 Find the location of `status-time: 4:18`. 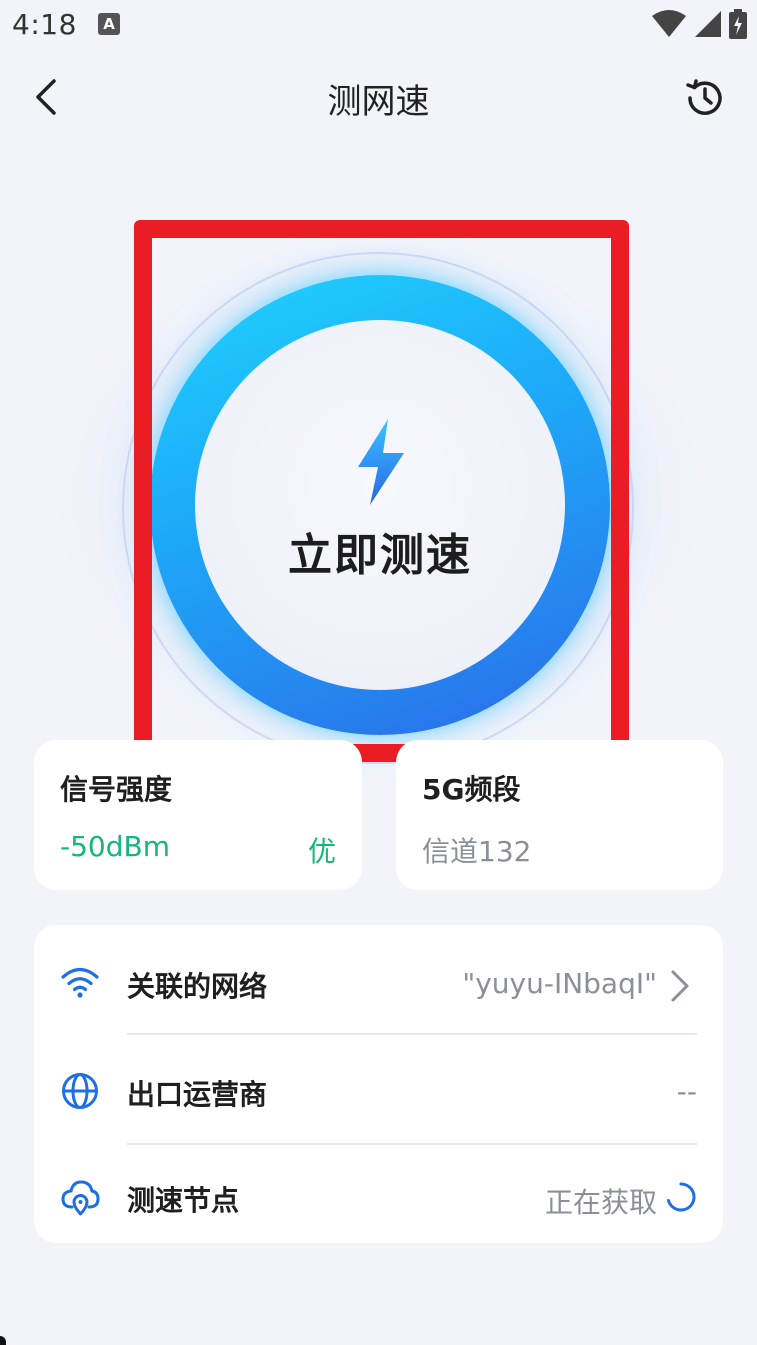

status-time: 4:18 is located at coordinates (44, 24).